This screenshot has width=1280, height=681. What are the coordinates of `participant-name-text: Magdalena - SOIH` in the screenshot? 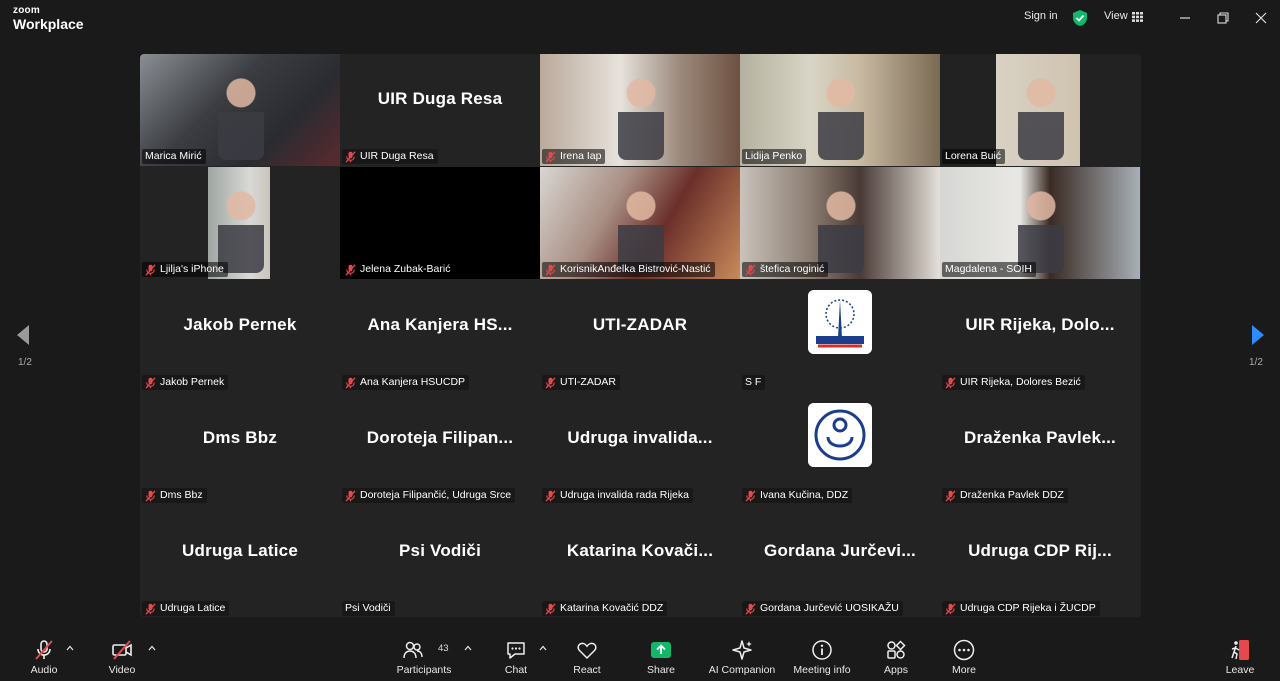 It's located at (988, 269).